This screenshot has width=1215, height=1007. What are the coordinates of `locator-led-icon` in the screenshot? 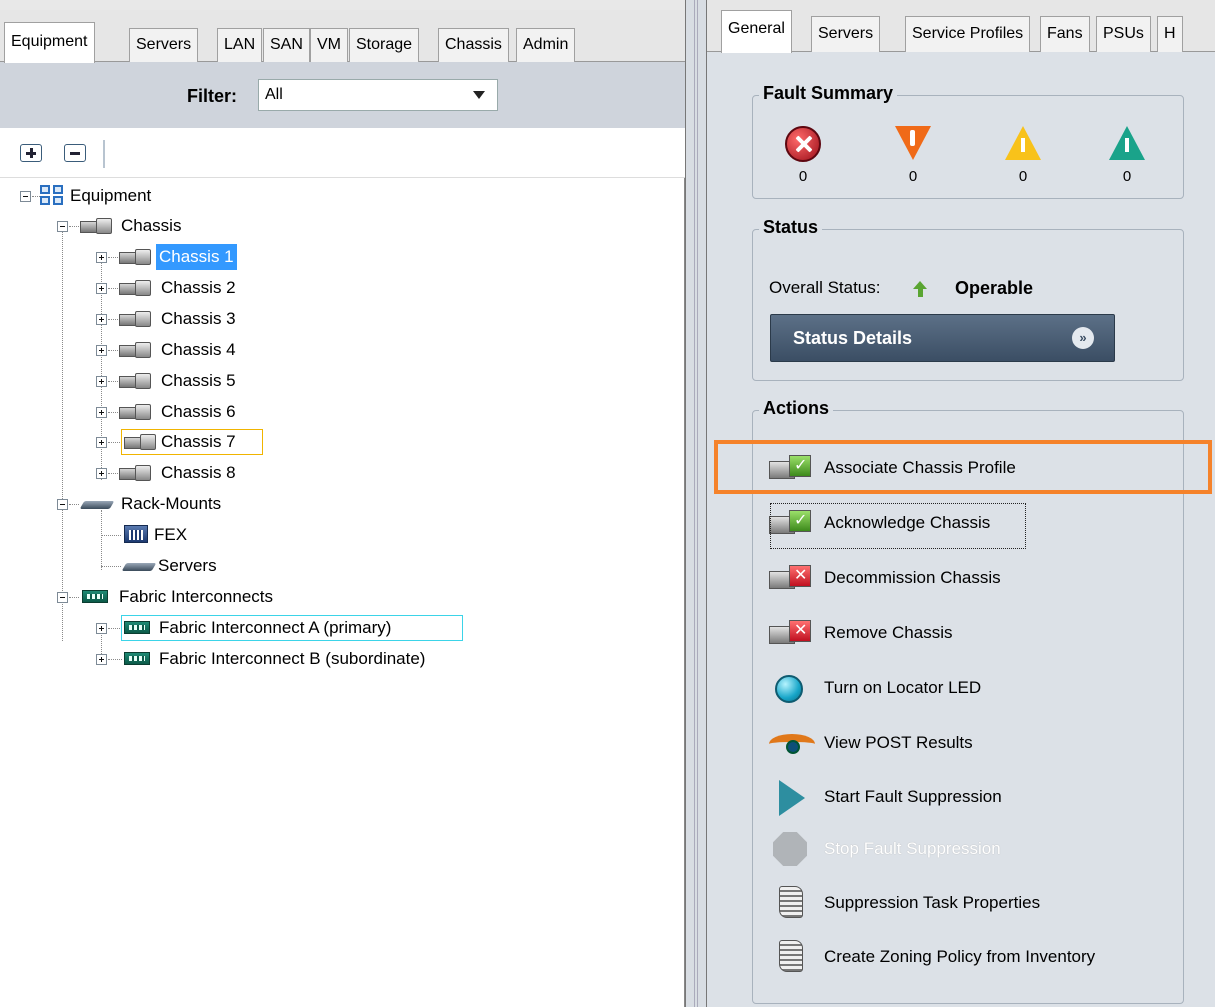 It's located at (789, 689).